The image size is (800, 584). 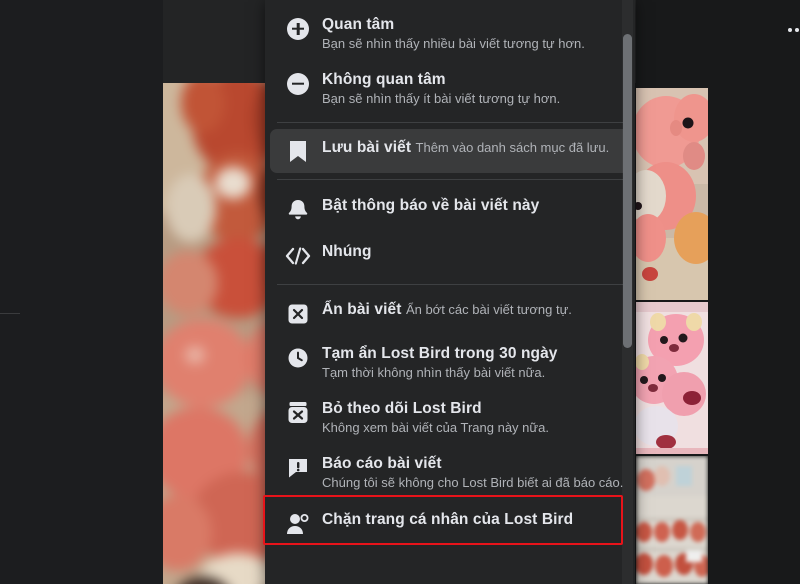 I want to click on menu-item-title: Bỏ theo dõi Lost Bird, so click(x=402, y=408).